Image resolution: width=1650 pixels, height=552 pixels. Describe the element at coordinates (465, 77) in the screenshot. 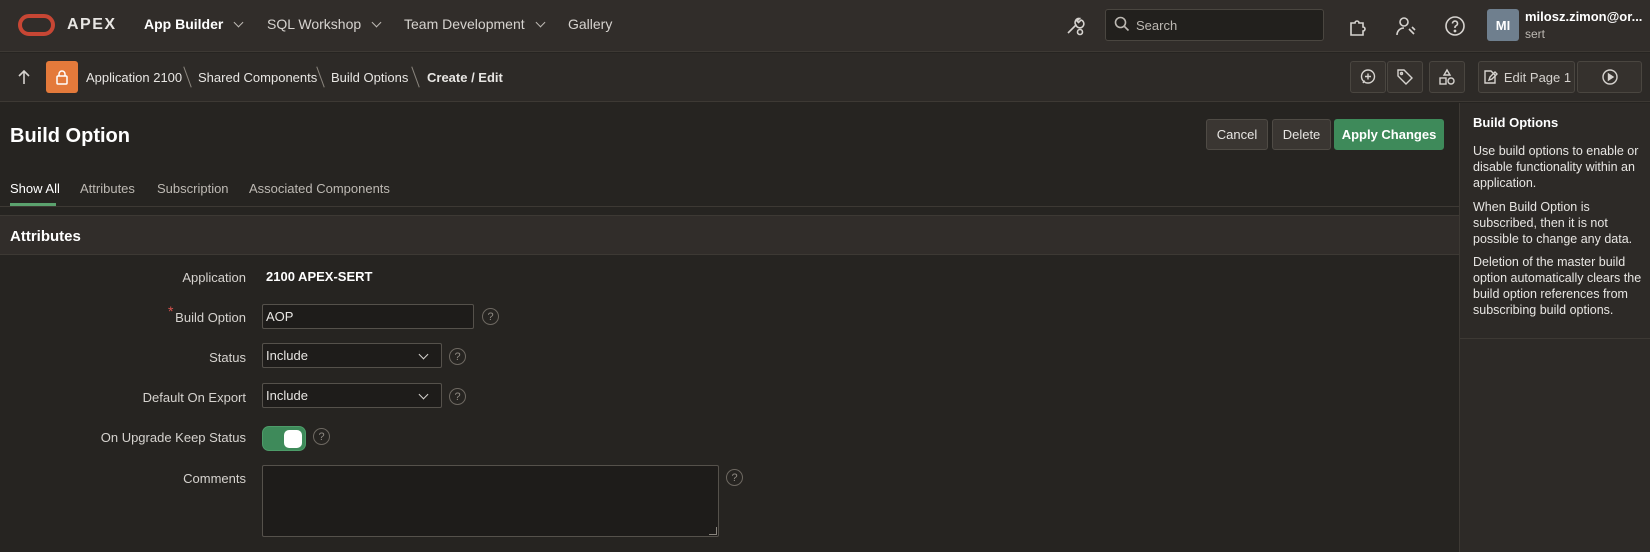

I see `breadcrumb-current: Create / Edit` at that location.